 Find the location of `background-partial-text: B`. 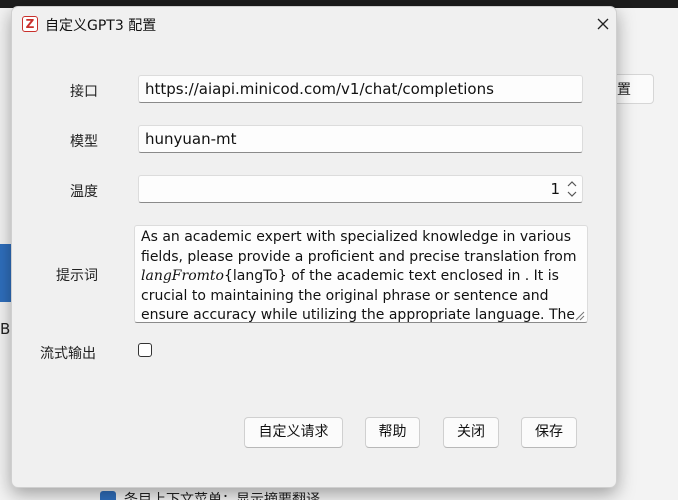

background-partial-text: B is located at coordinates (5, 329).